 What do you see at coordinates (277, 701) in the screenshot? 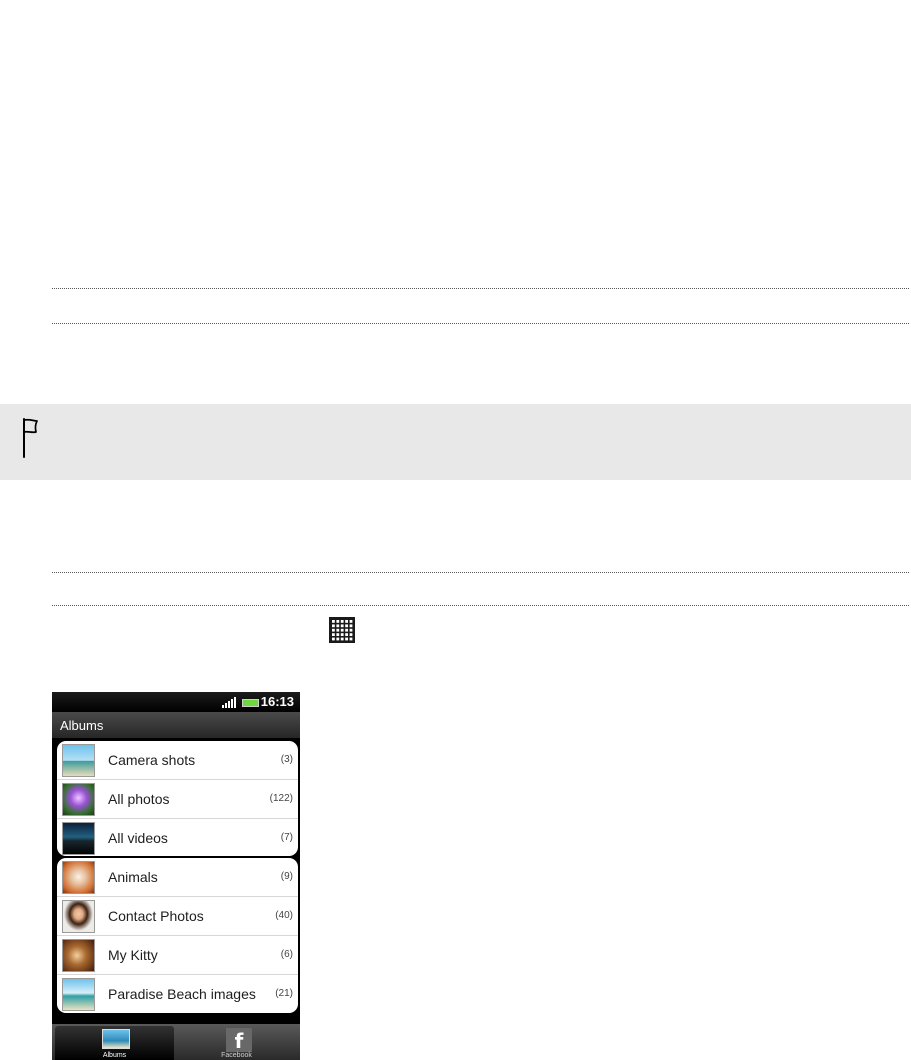
I see `status-time: 16:13` at bounding box center [277, 701].